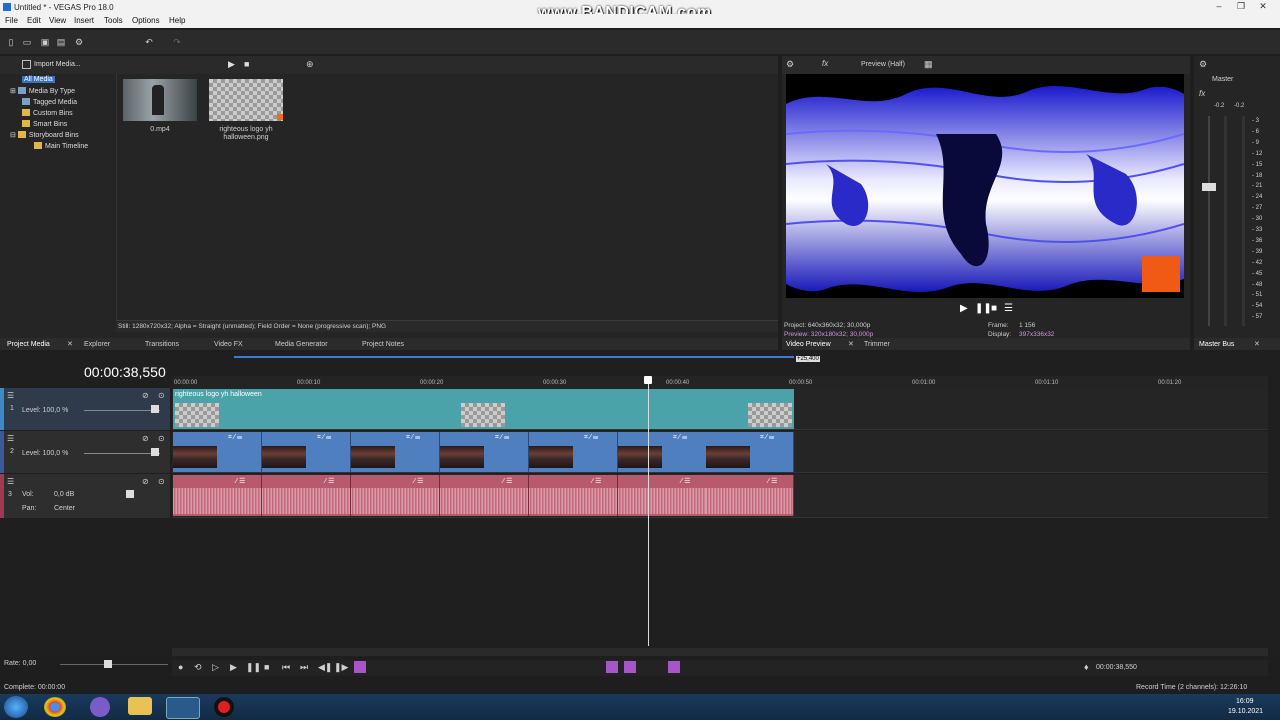 The width and height of the screenshot is (1280, 720). I want to click on tree-all-media: All Media, so click(38, 79).